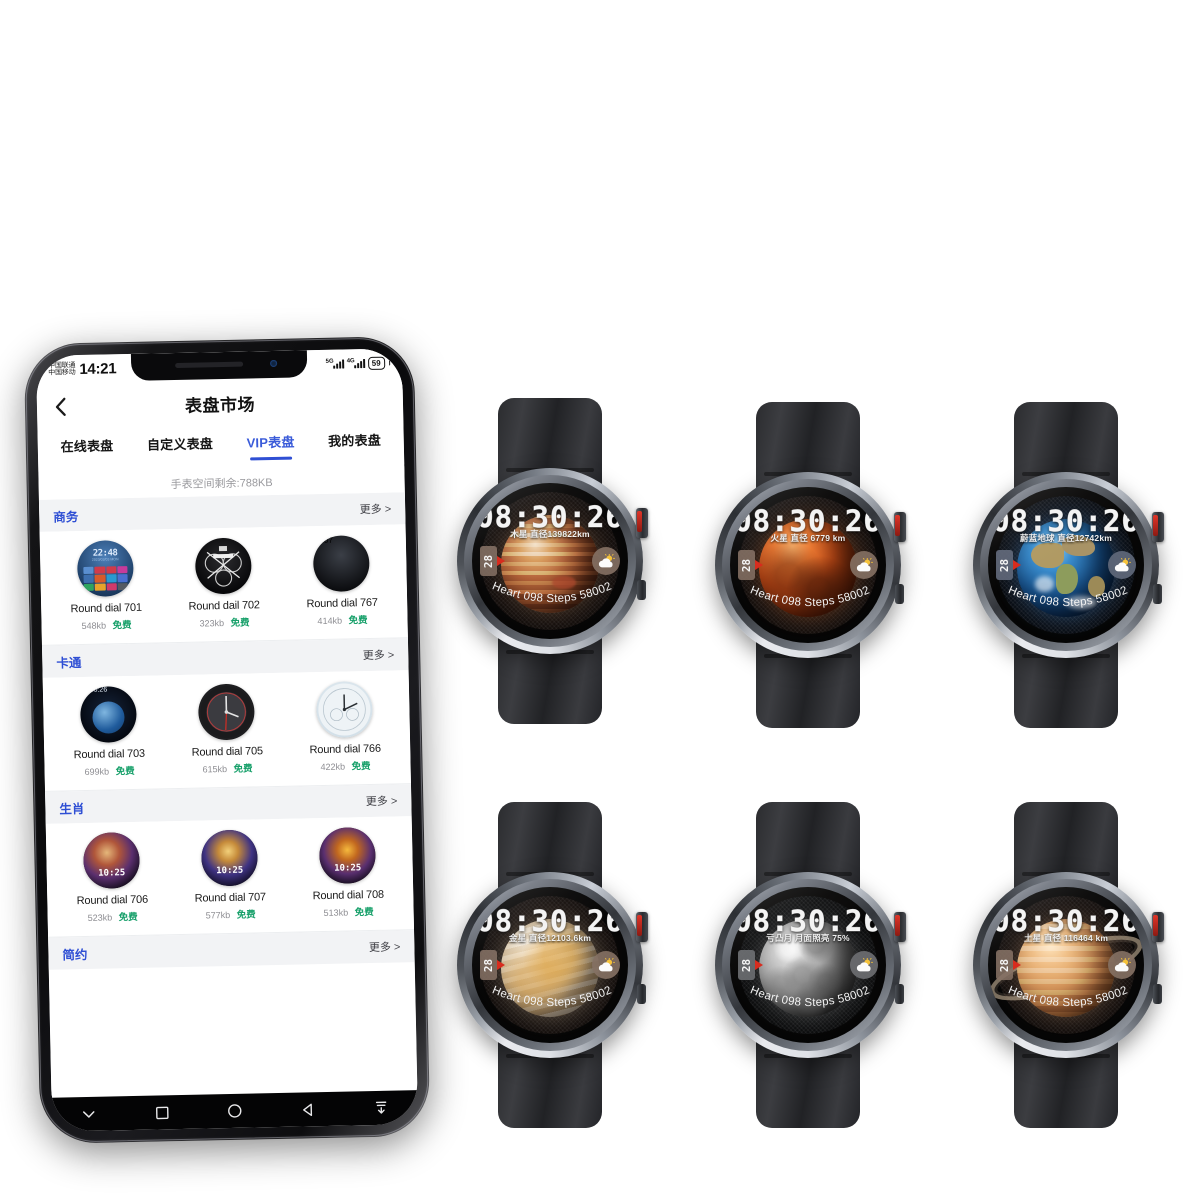  Describe the element at coordinates (89, 1114) in the screenshot. I see `nav-collapse-button` at that location.